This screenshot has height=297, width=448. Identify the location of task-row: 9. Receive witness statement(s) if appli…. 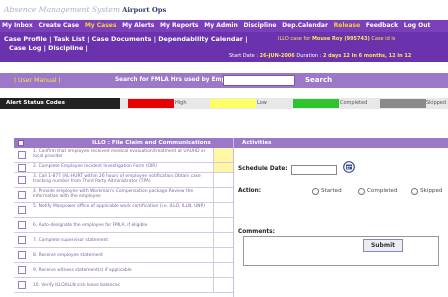
(123, 270).